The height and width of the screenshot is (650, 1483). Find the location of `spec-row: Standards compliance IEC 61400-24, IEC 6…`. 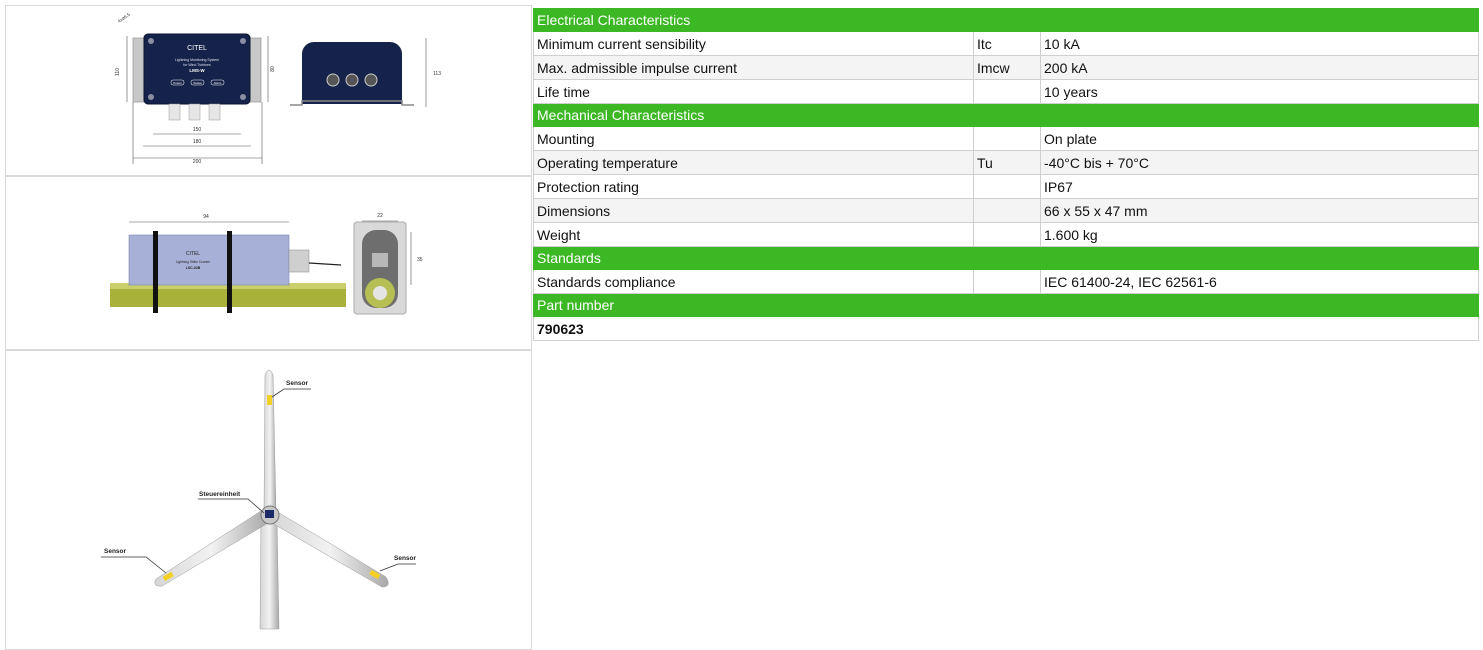

spec-row: Standards compliance IEC 61400-24, IEC 6… is located at coordinates (1006, 281).